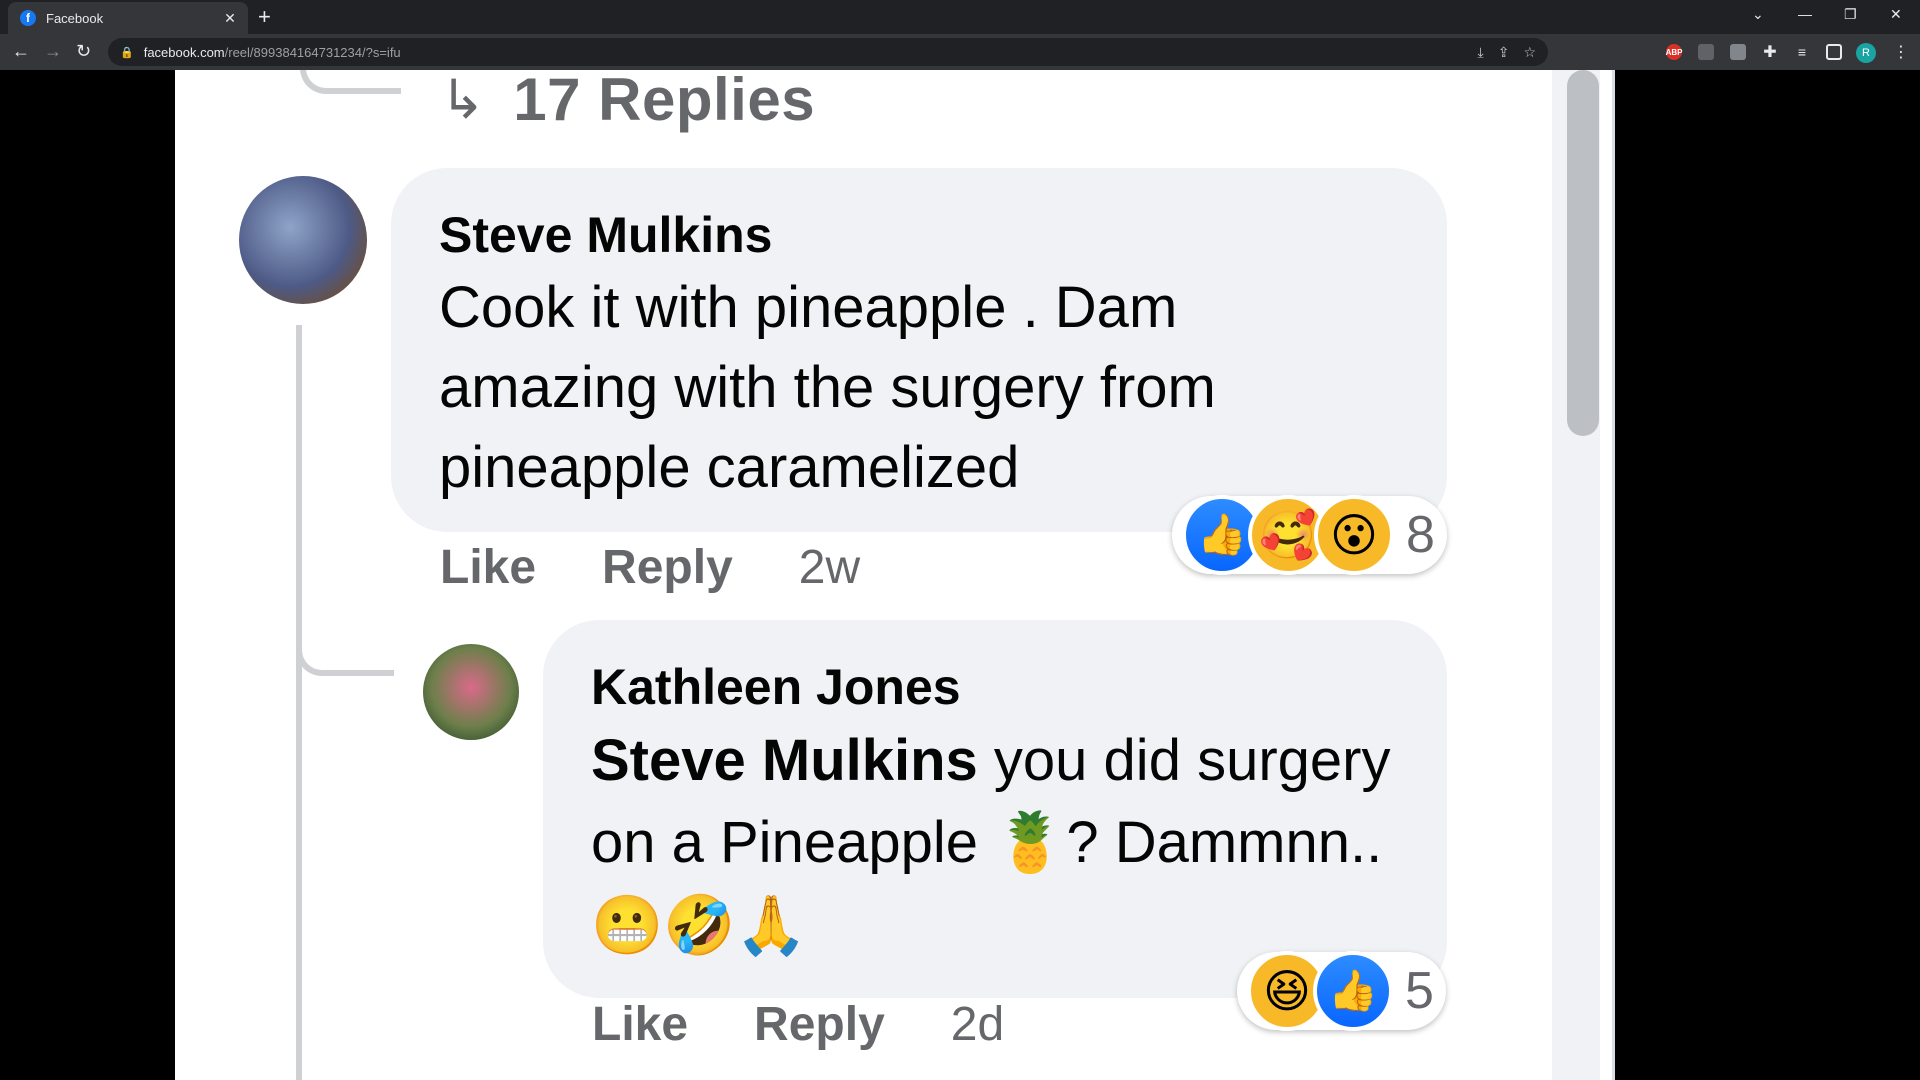  What do you see at coordinates (1770, 52) in the screenshot?
I see `extensions-puzzle-icon: ✚` at bounding box center [1770, 52].